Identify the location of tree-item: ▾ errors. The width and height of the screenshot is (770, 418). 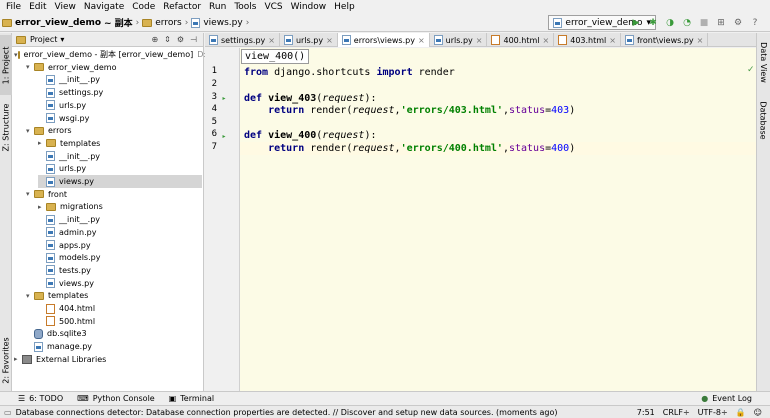
(114, 130).